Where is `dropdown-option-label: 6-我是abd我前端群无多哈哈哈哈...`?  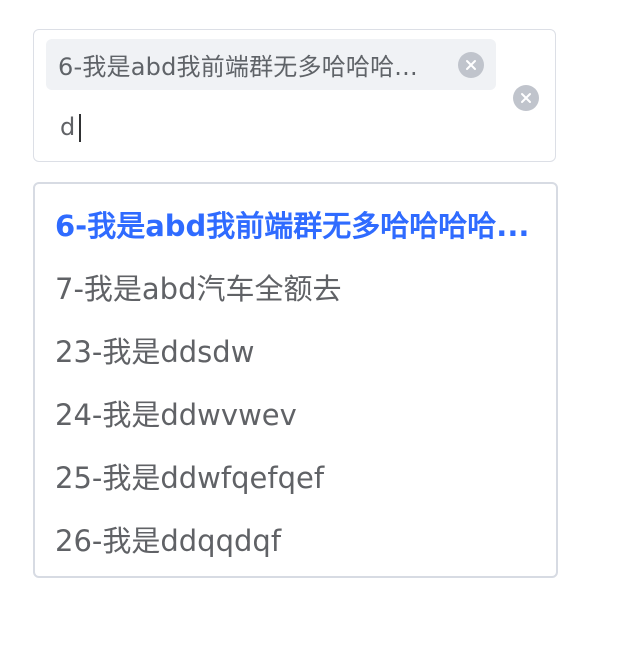
dropdown-option-label: 6-我是abd我前端群无多哈哈哈哈... is located at coordinates (292, 225).